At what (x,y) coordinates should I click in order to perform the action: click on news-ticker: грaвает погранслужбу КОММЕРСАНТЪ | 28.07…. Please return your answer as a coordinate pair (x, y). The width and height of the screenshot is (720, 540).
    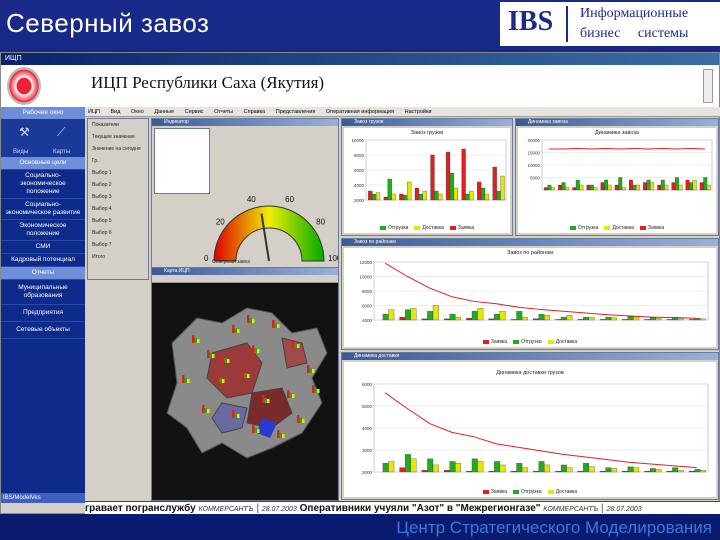
    Looking at the image, I should click on (402, 507).